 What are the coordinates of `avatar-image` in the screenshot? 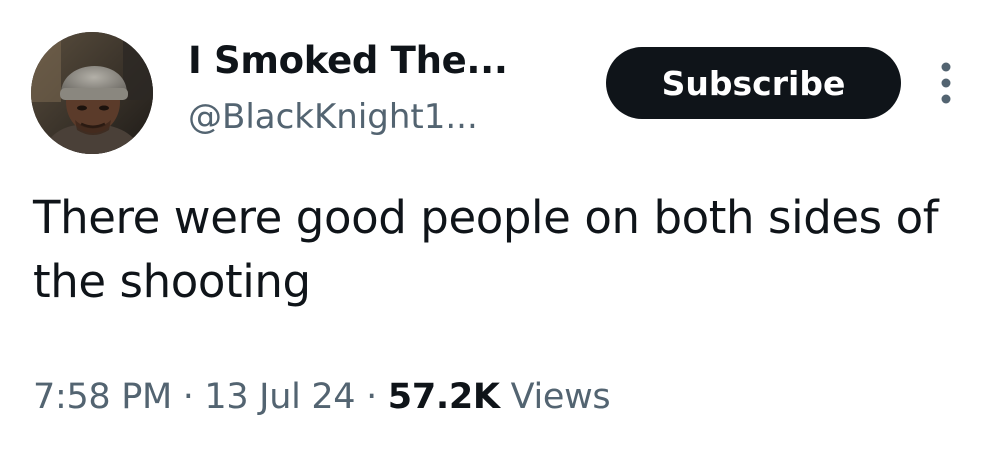 It's located at (92, 93).